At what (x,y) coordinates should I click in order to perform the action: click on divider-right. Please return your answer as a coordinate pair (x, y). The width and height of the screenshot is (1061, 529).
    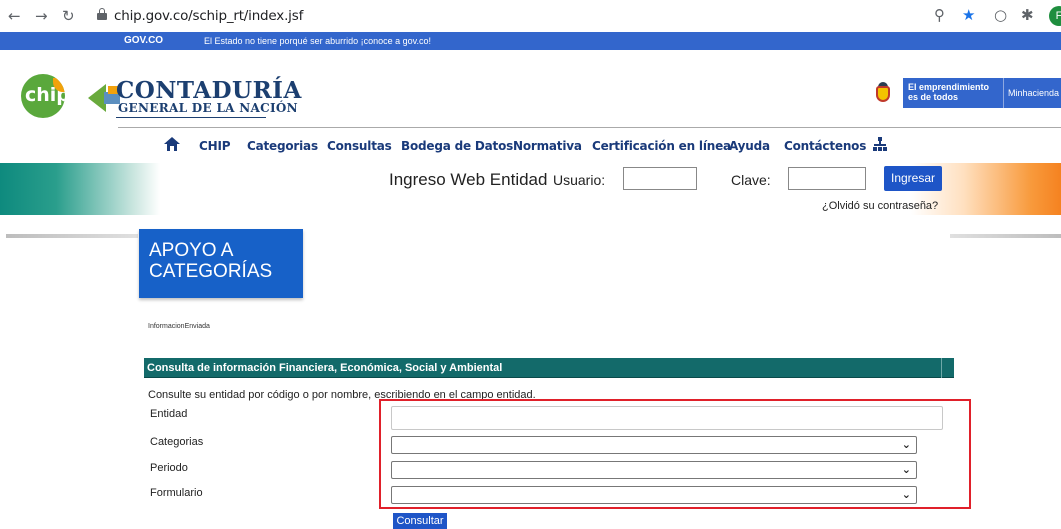
    Looking at the image, I should click on (1005, 236).